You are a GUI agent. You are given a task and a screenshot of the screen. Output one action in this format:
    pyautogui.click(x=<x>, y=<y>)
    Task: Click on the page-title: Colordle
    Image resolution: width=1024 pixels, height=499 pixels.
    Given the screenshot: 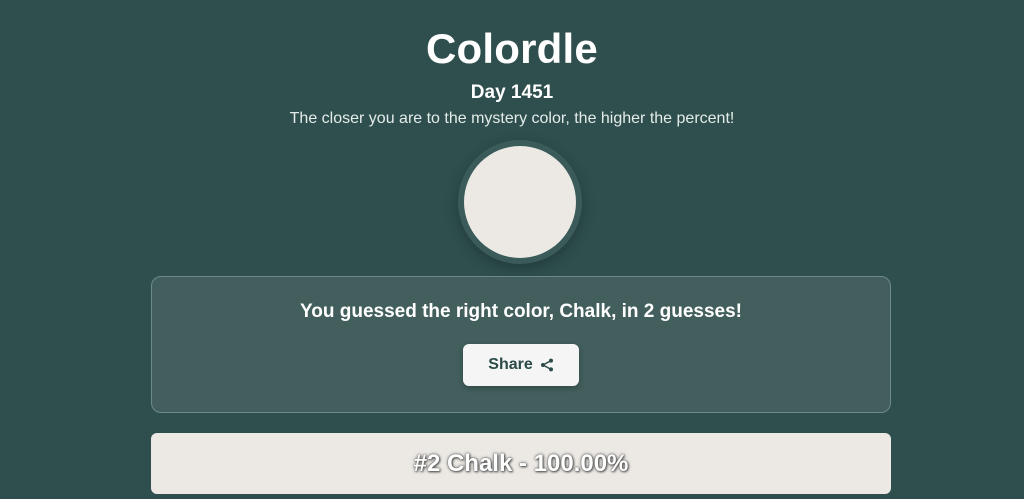 What is the action you would take?
    pyautogui.click(x=512, y=48)
    